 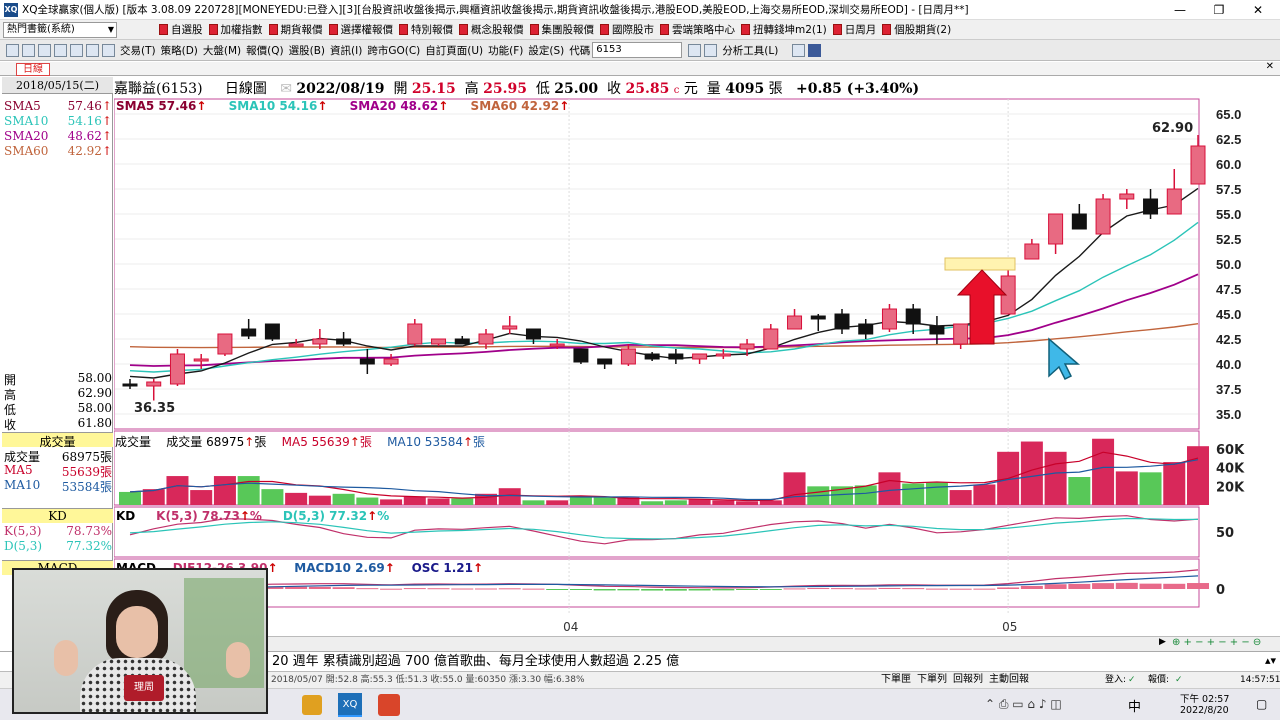 I want to click on status-button: 主動回報, so click(x=1009, y=680).